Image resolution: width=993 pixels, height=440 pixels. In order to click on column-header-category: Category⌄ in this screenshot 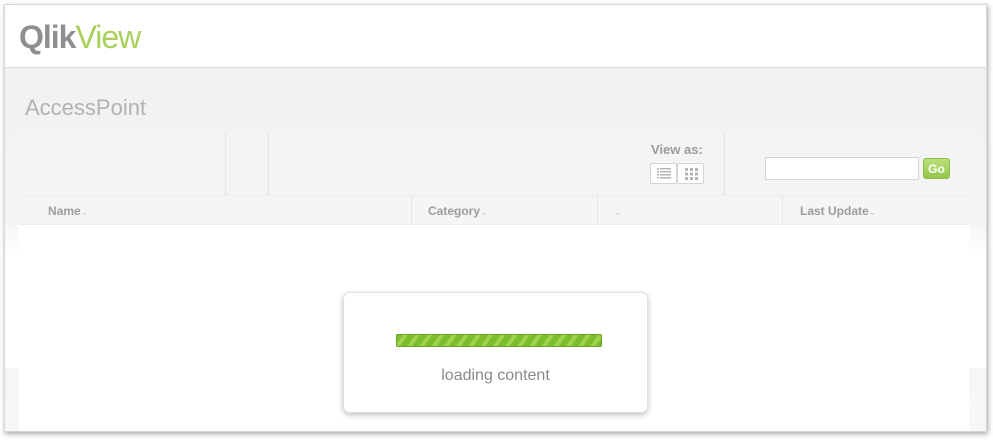, I will do `click(458, 210)`.